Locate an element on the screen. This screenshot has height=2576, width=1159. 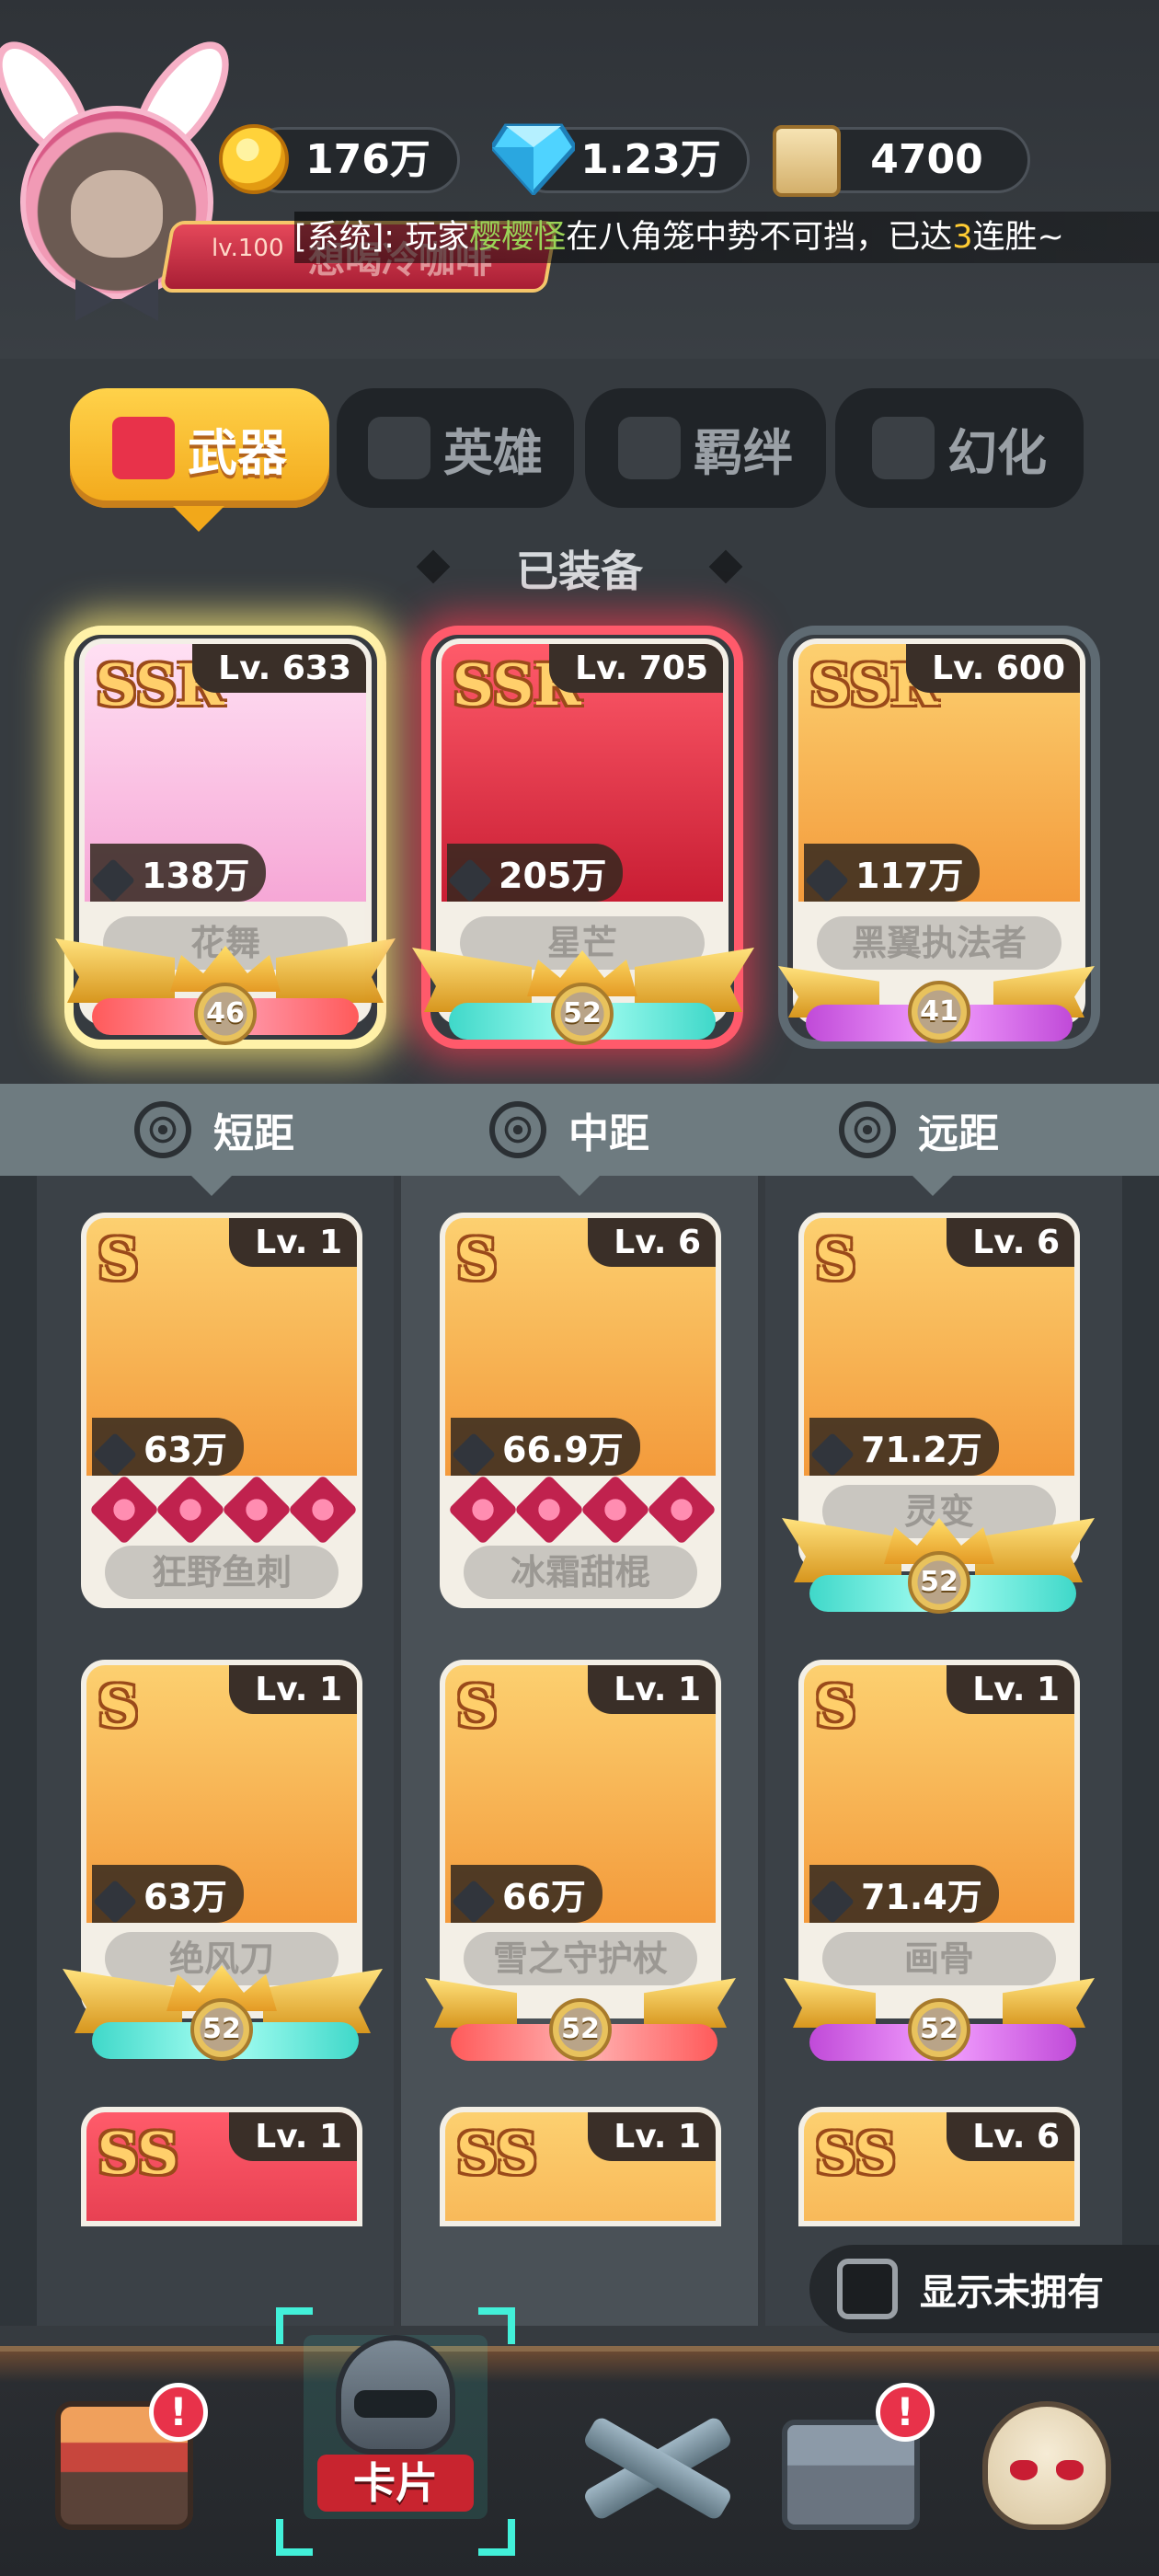
rank-label: SS is located at coordinates (497, 2153).